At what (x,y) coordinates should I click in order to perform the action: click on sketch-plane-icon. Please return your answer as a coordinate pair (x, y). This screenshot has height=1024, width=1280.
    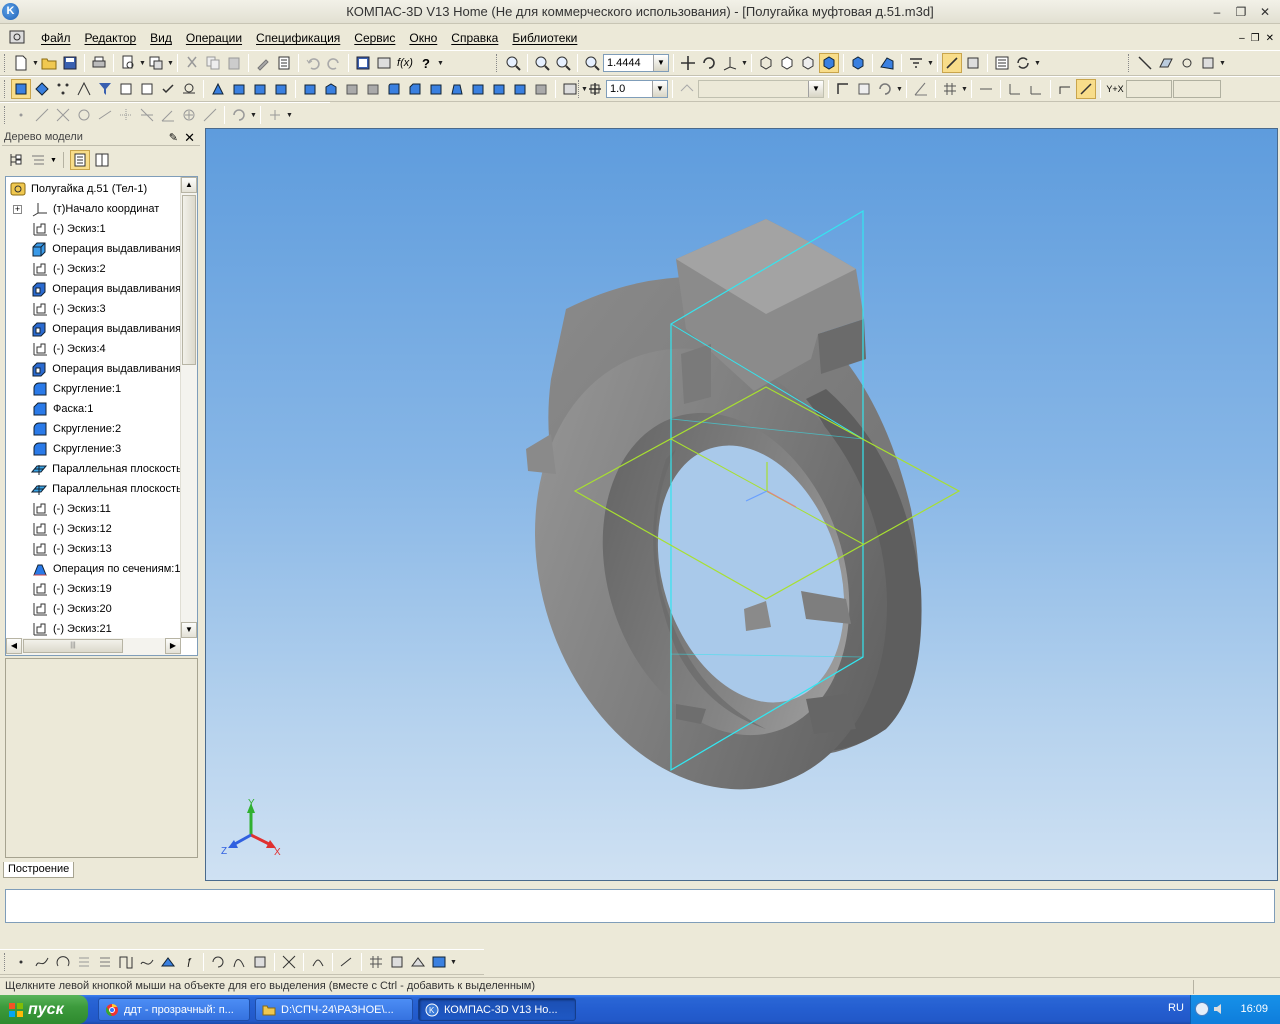
    Looking at the image, I should click on (1166, 63).